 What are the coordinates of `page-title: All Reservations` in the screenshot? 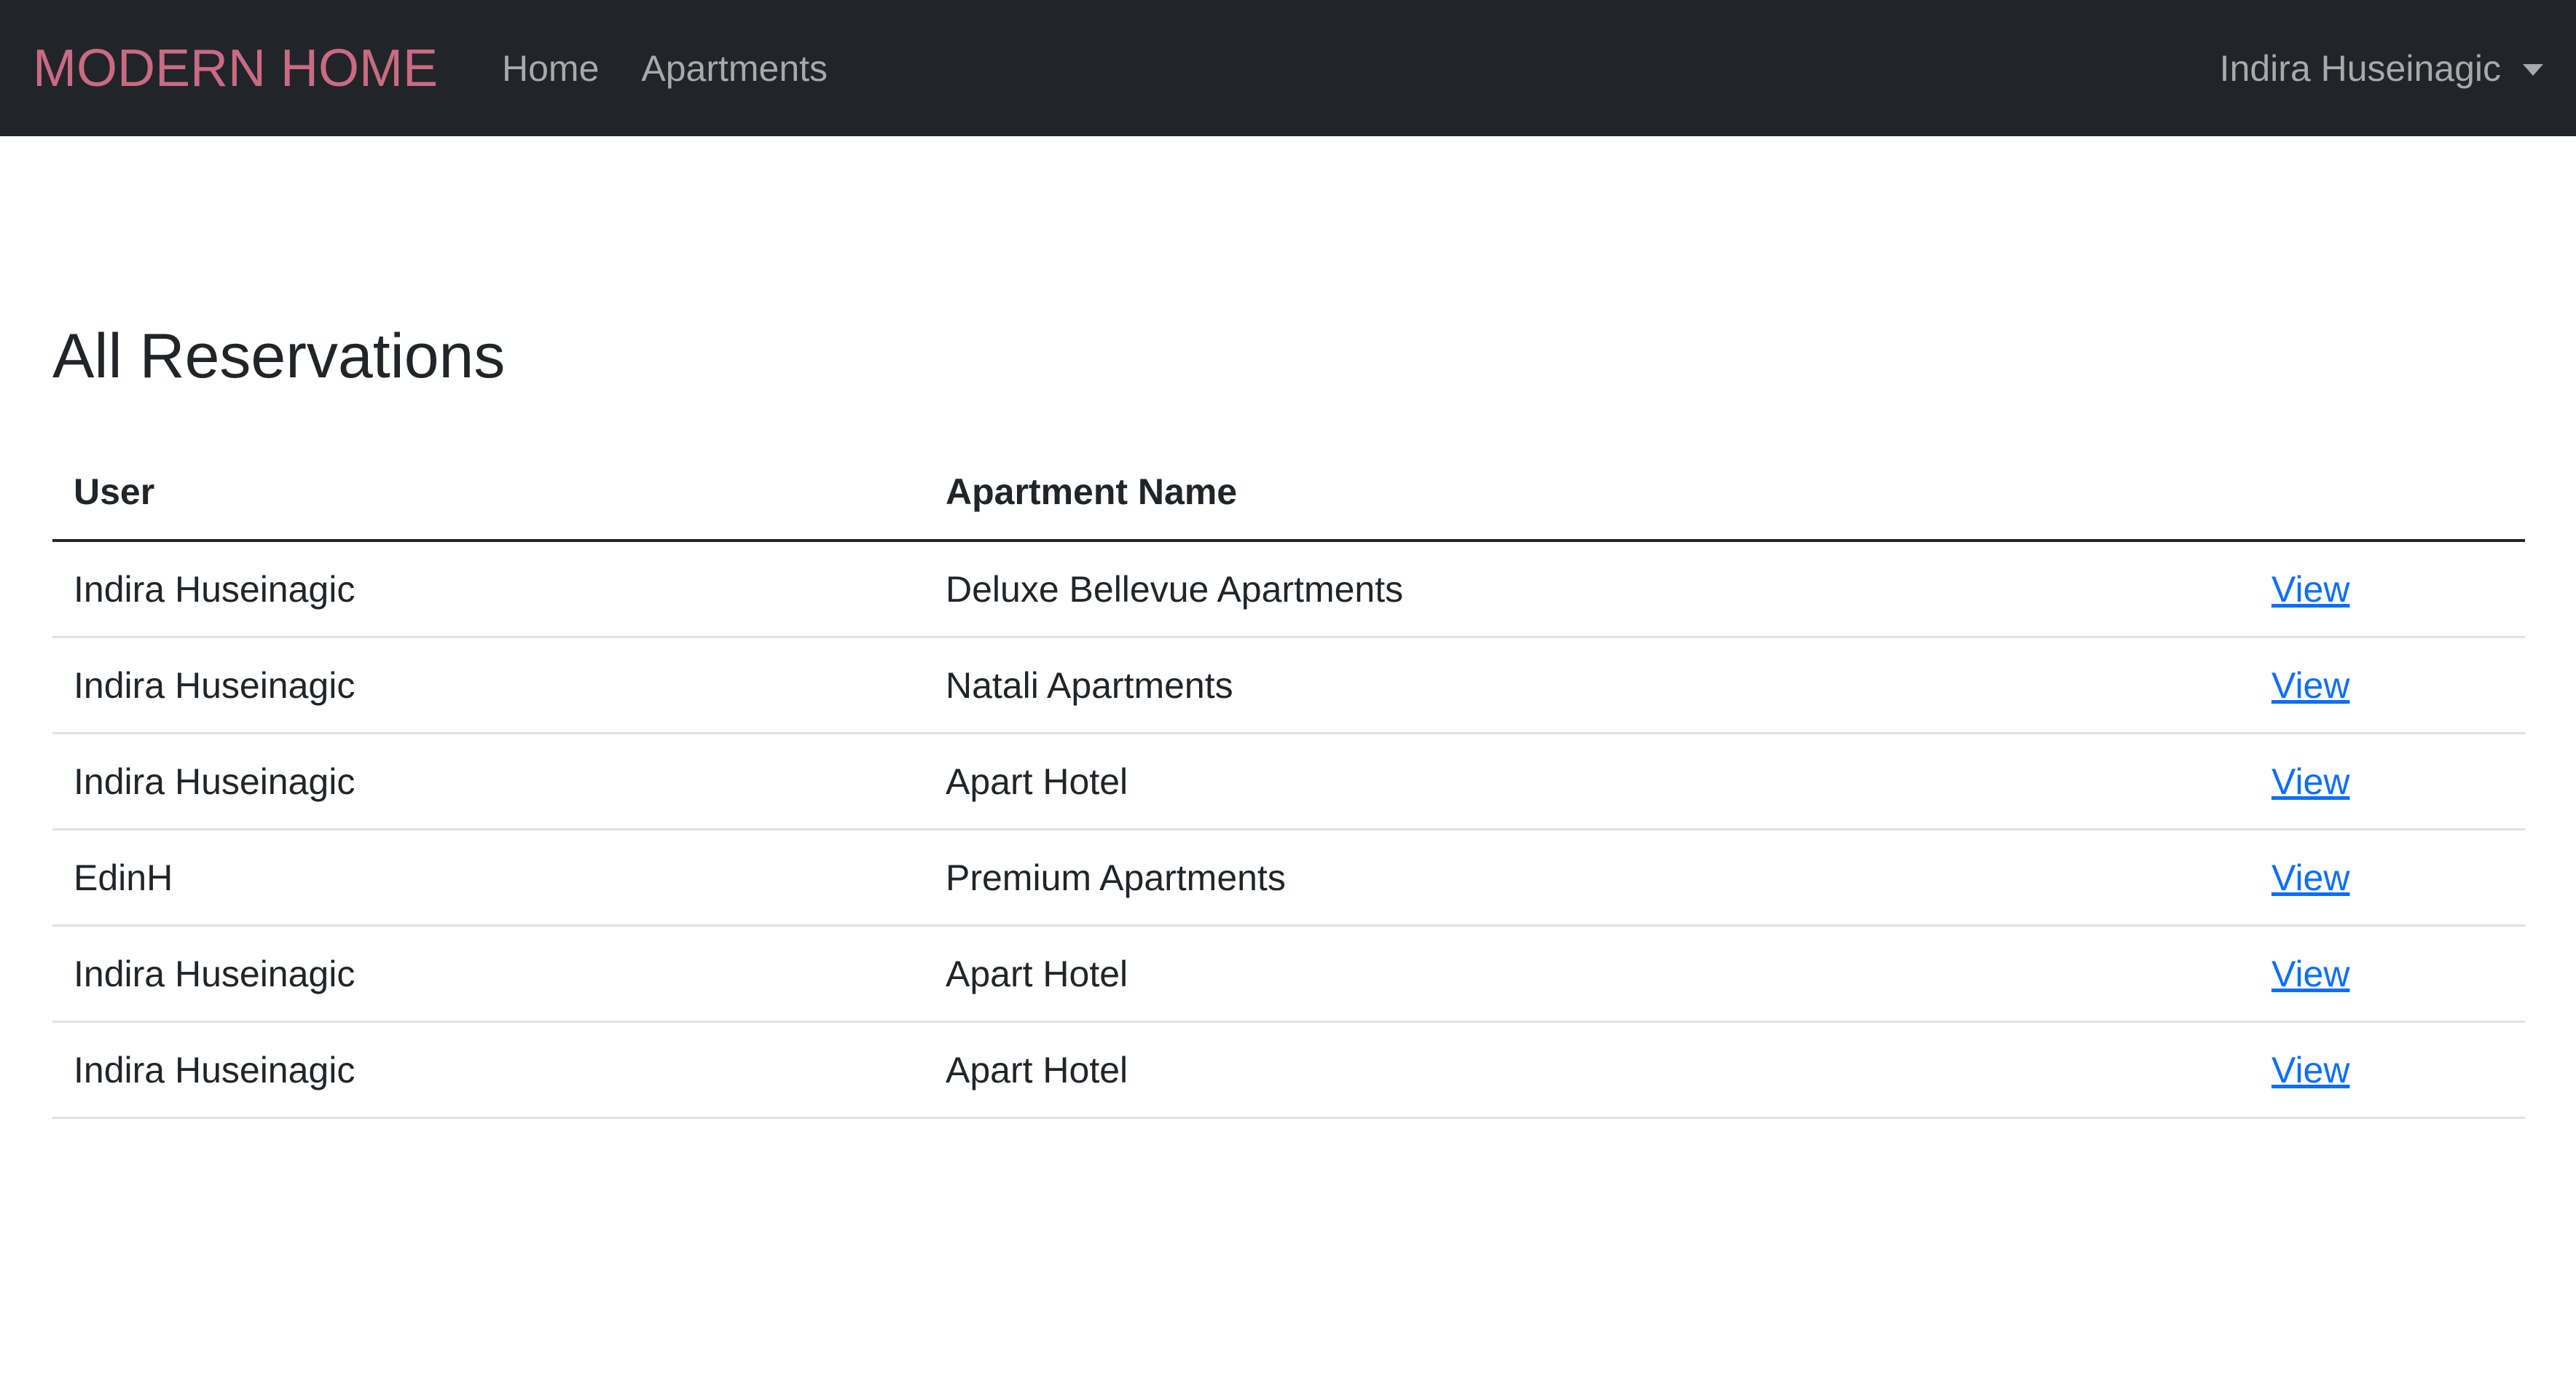 It's located at (279, 356).